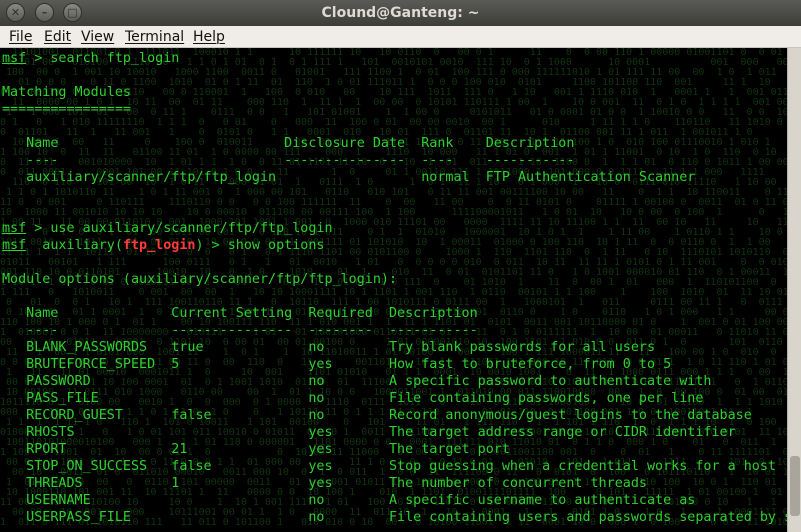  I want to click on table-row: RPORT 21 yes The target port, so click(256, 449).